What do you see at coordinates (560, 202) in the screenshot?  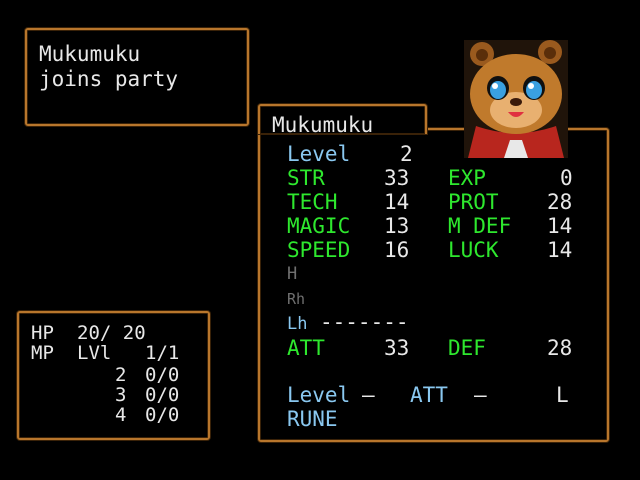 I see `stat-prot-value: 28` at bounding box center [560, 202].